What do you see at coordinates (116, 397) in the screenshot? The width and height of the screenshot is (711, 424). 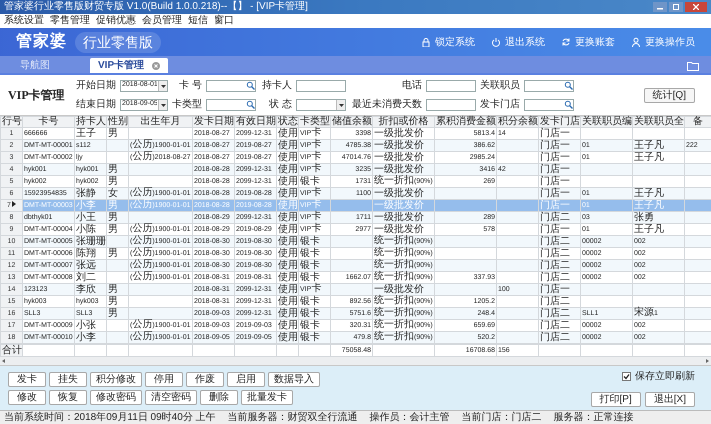 I see `action-button: 修改密码` at bounding box center [116, 397].